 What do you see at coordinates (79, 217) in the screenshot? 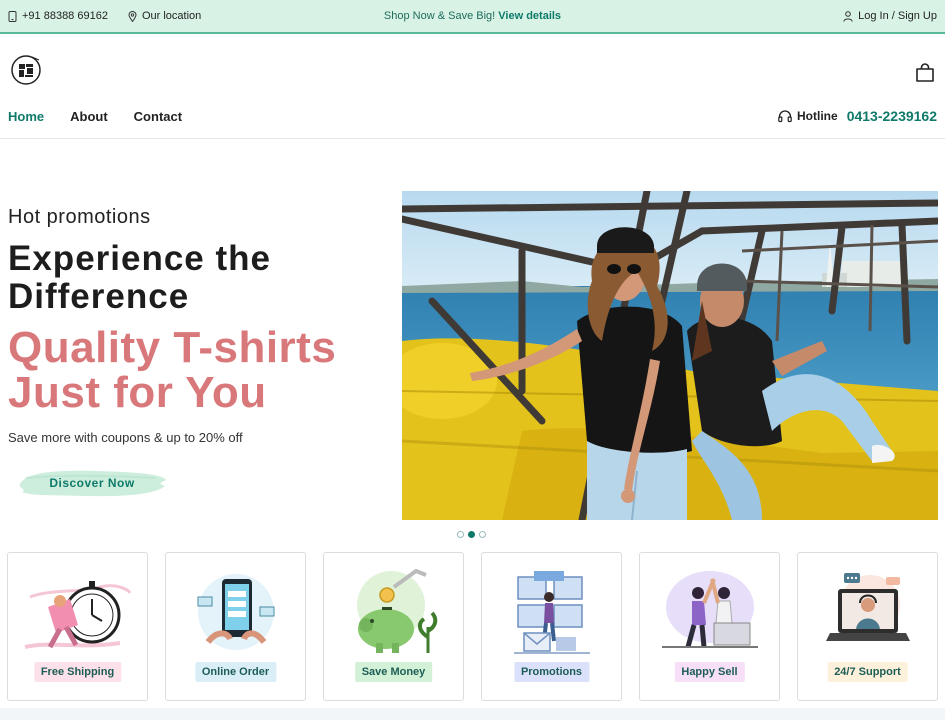
I see `hero-kicker: Hot promotions` at bounding box center [79, 217].